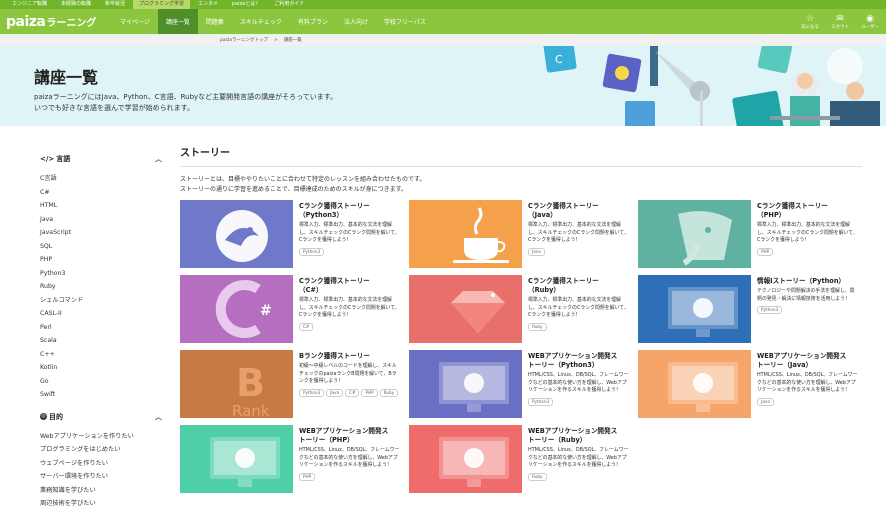  Describe the element at coordinates (208, 4) in the screenshot. I see `topbar-item: エンタメ` at that location.